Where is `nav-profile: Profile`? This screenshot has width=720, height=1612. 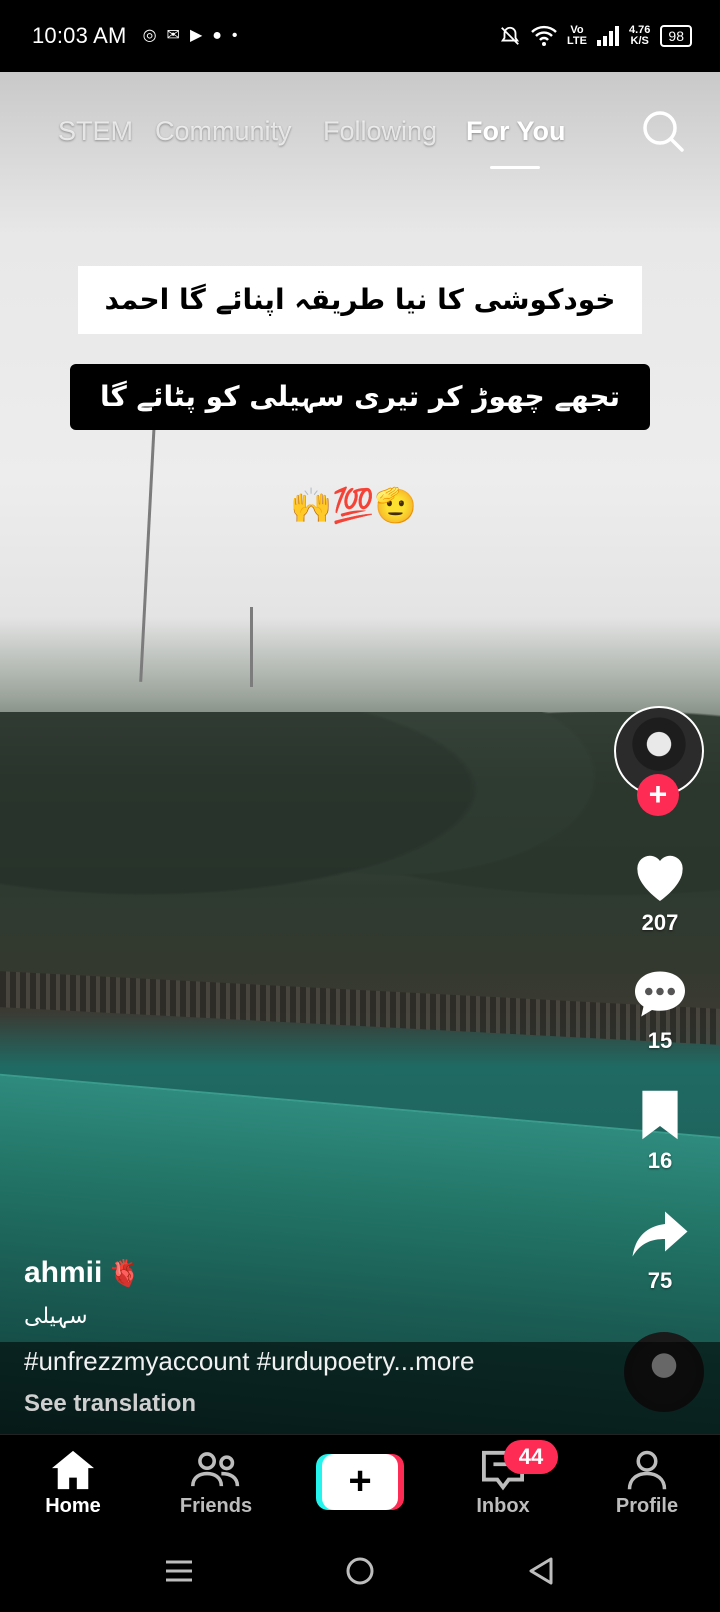 nav-profile: Profile is located at coordinates (647, 1483).